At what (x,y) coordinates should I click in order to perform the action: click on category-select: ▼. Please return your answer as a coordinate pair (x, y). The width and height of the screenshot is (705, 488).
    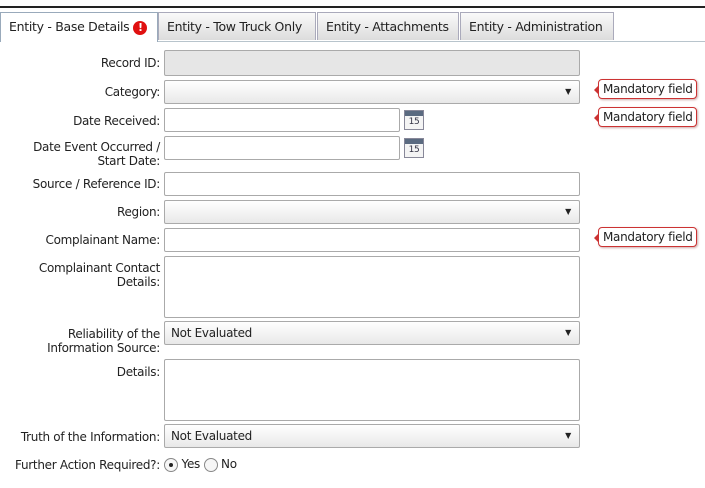
    Looking at the image, I should click on (372, 92).